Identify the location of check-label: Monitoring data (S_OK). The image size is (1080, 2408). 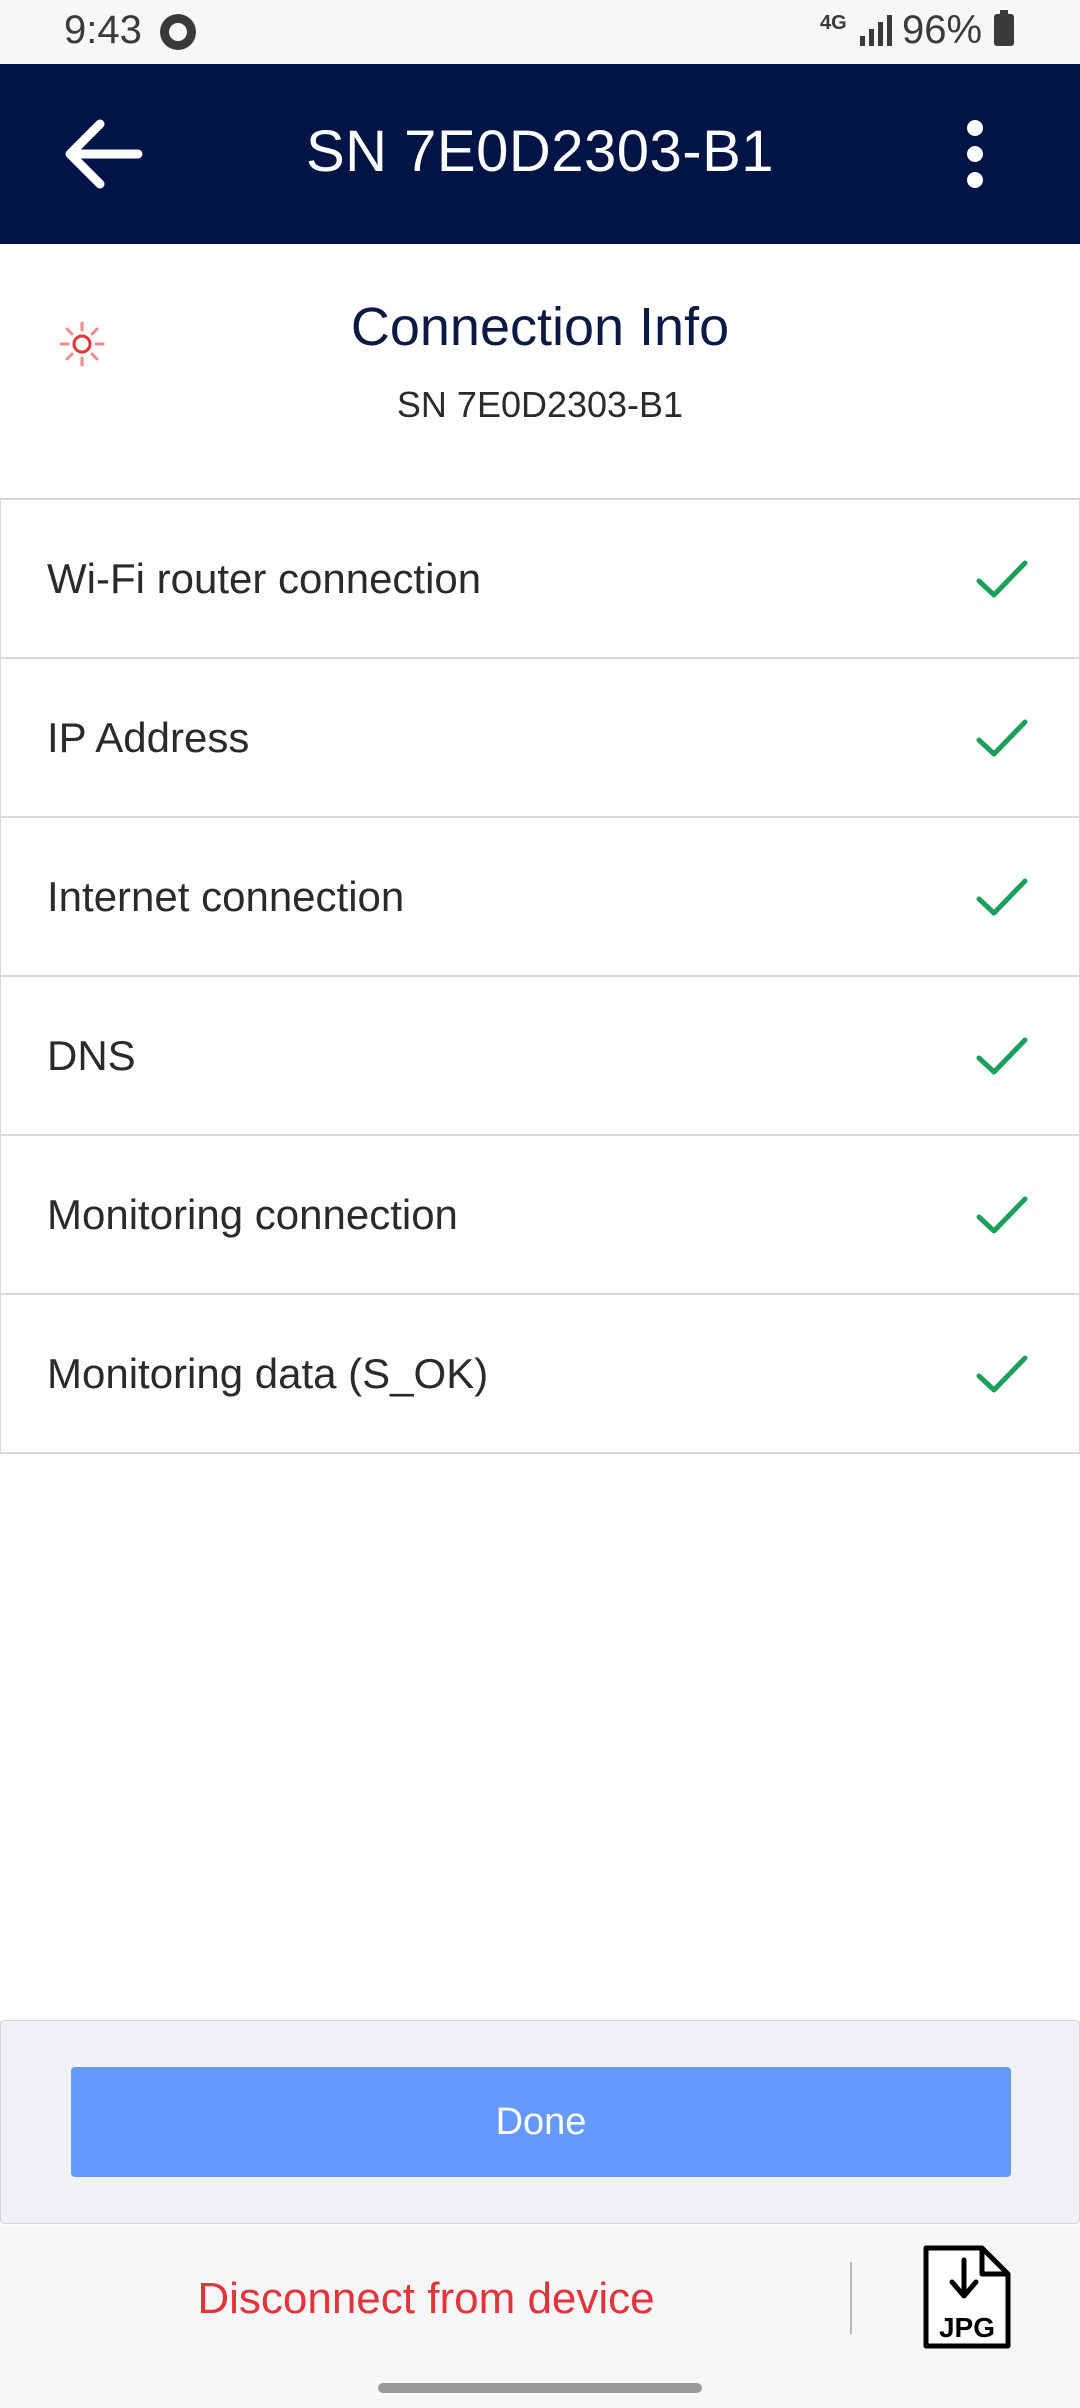
(268, 1373).